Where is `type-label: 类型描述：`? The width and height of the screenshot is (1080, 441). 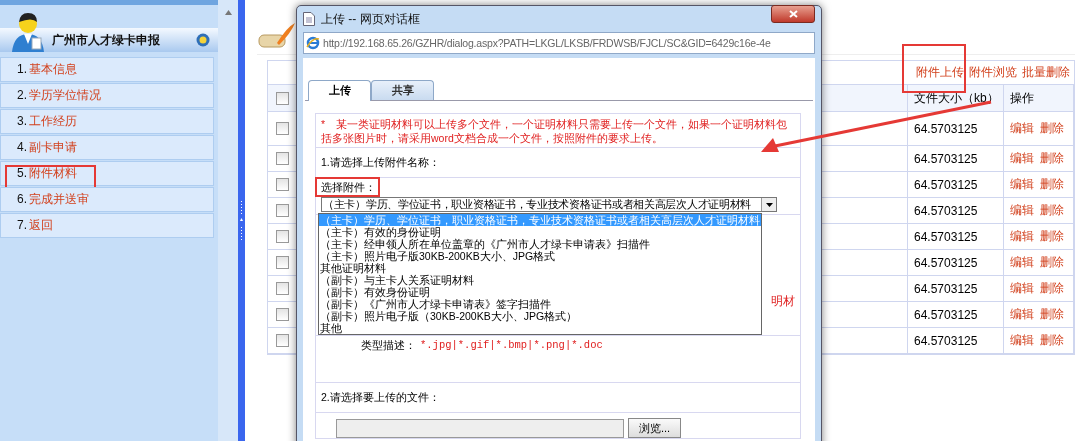 type-label: 类型描述： is located at coordinates (388, 346).